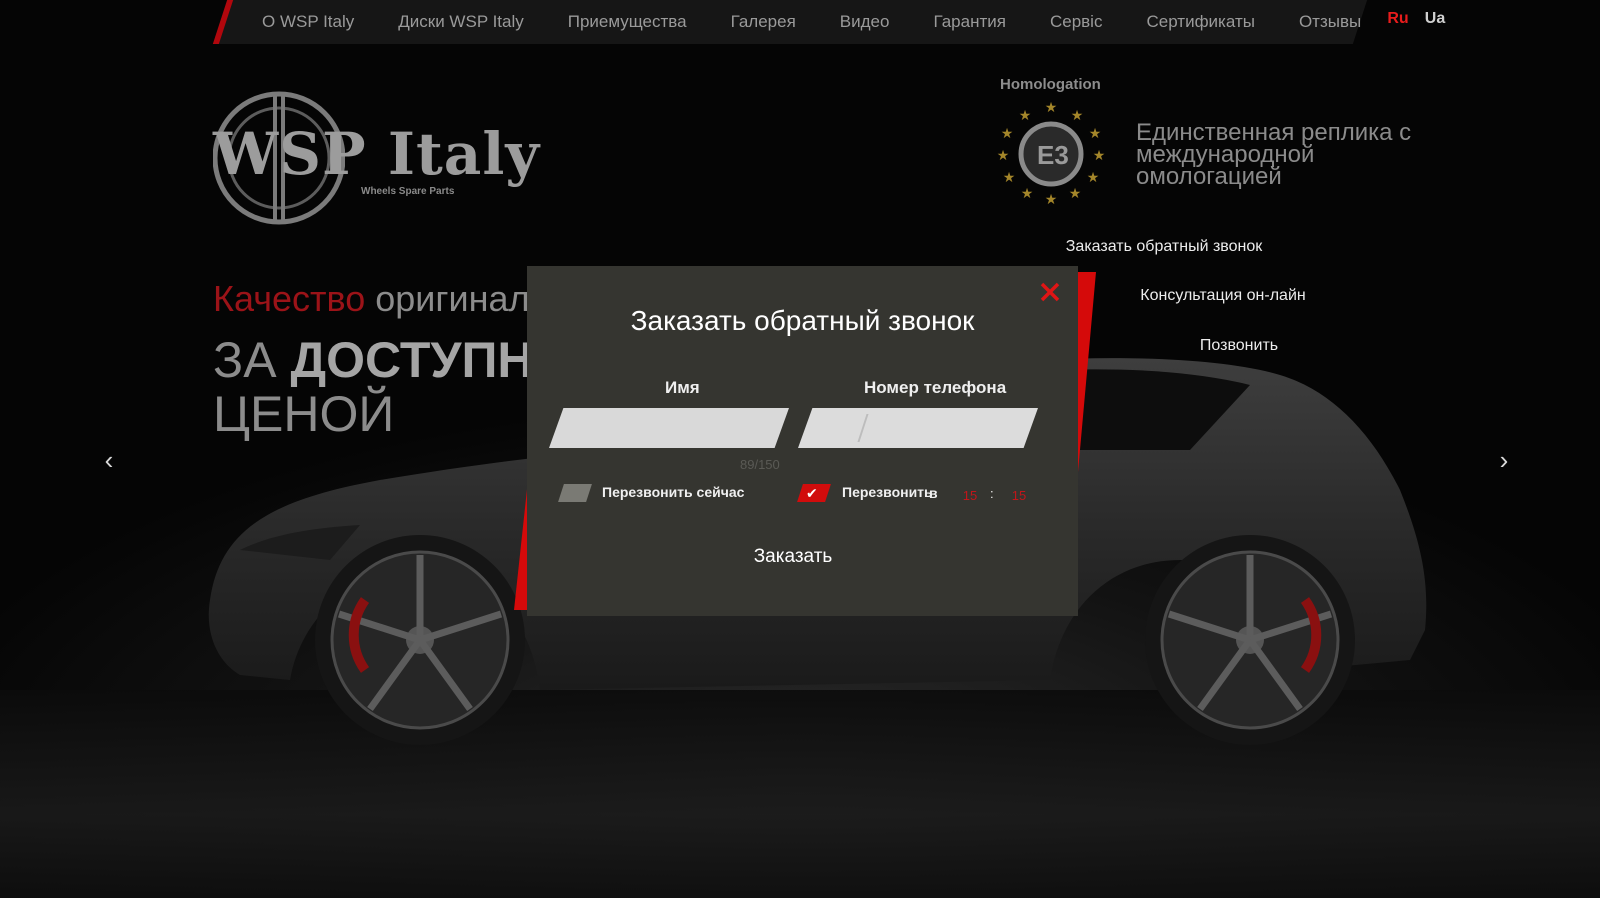 This screenshot has height=898, width=1600. What do you see at coordinates (887, 492) in the screenshot?
I see `callback-at-label: Перезвонить` at bounding box center [887, 492].